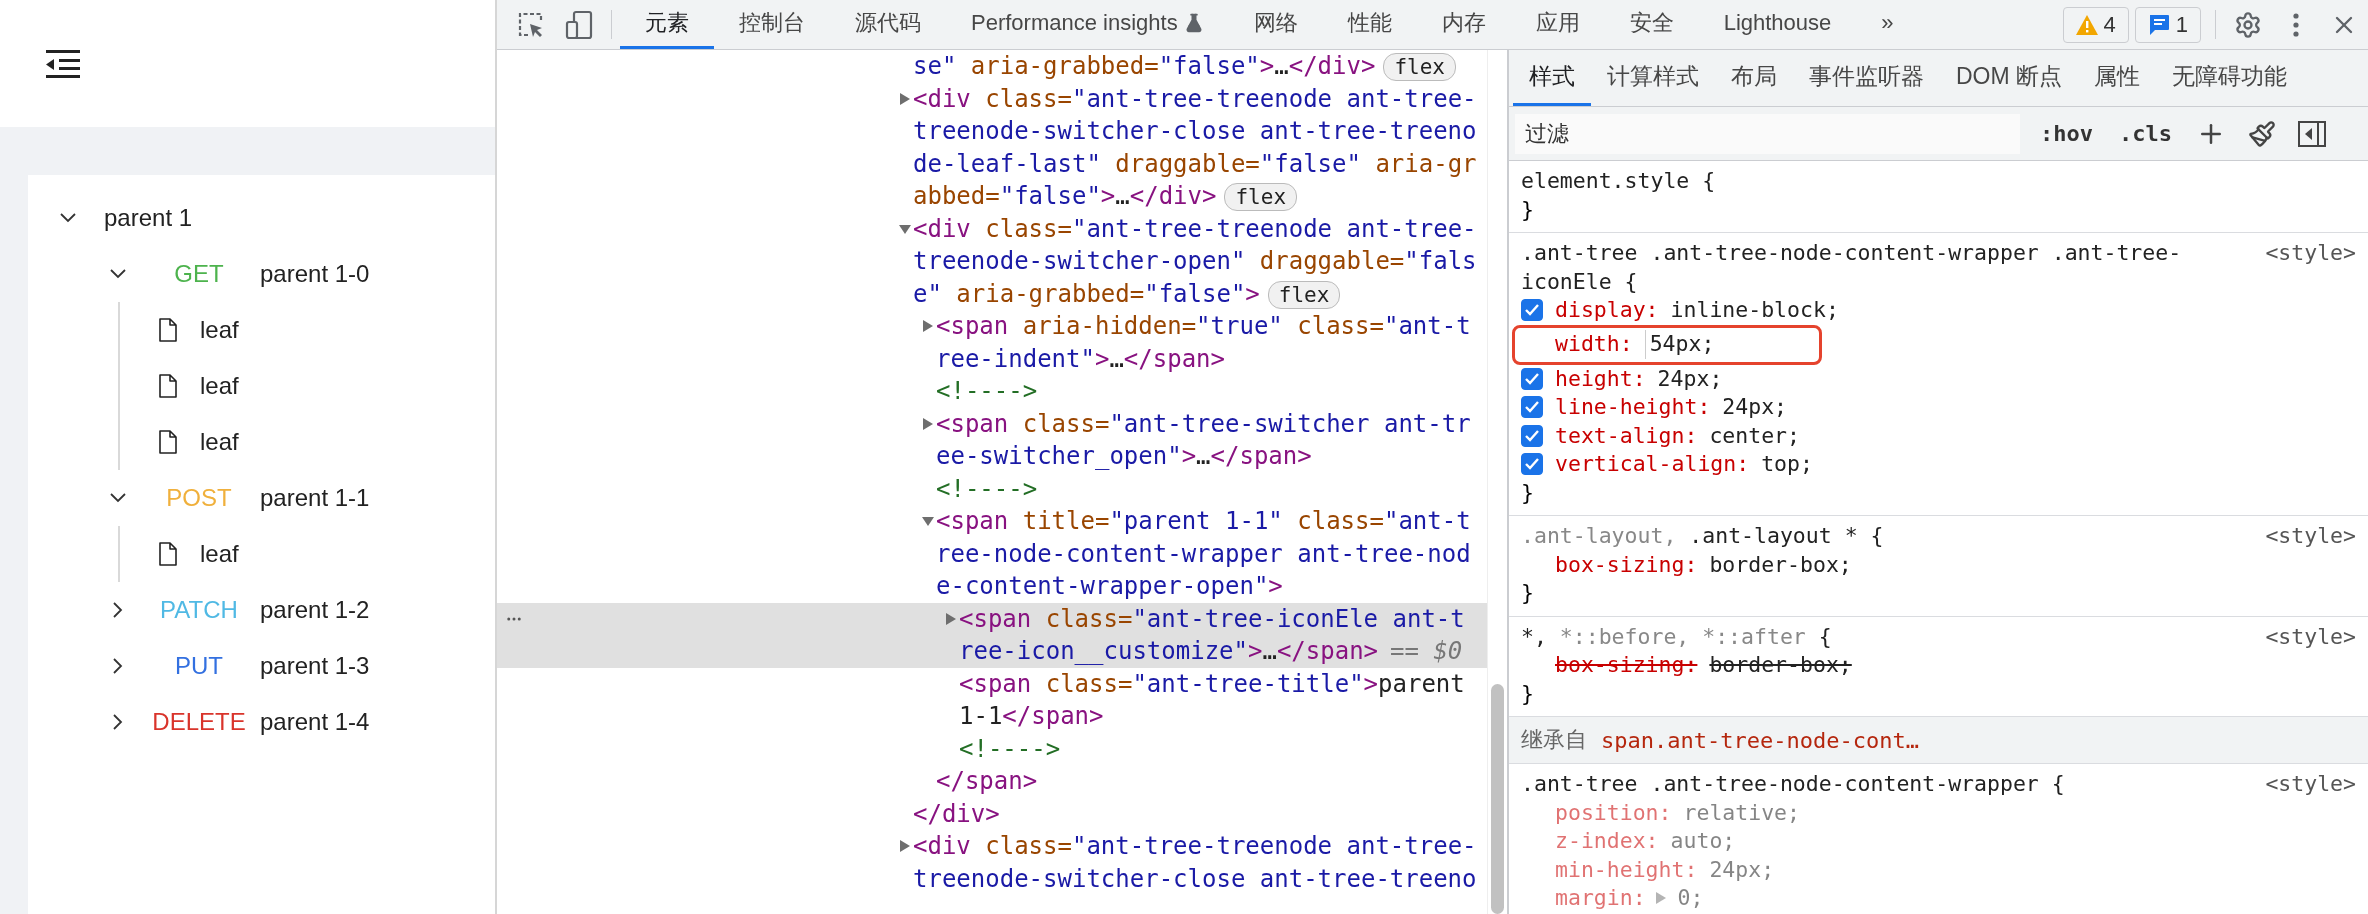 The image size is (2368, 914). I want to click on dom-node-row: <span title="parent 1-1" class="ant-tree-node-content-wrapper ant-tree-node-content-wrapper-open">, so click(992, 554).